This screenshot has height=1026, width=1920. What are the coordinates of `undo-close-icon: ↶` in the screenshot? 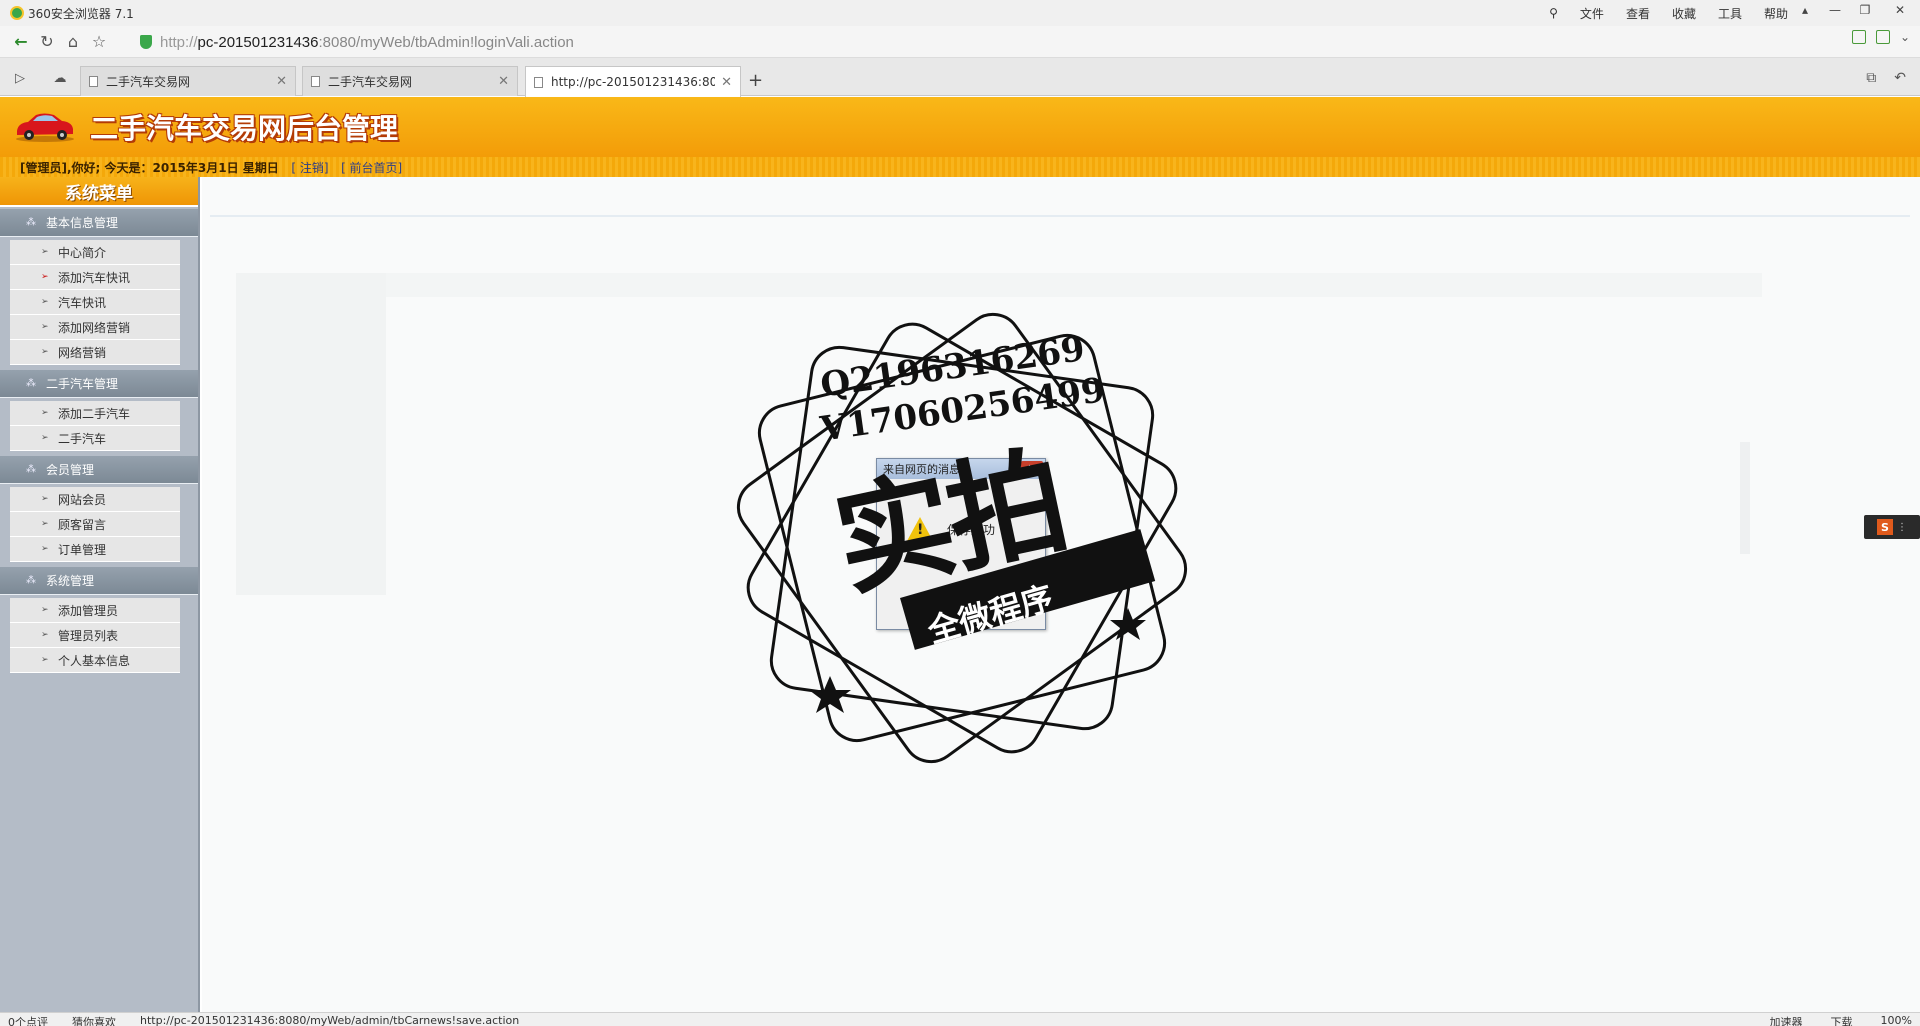 It's located at (1900, 78).